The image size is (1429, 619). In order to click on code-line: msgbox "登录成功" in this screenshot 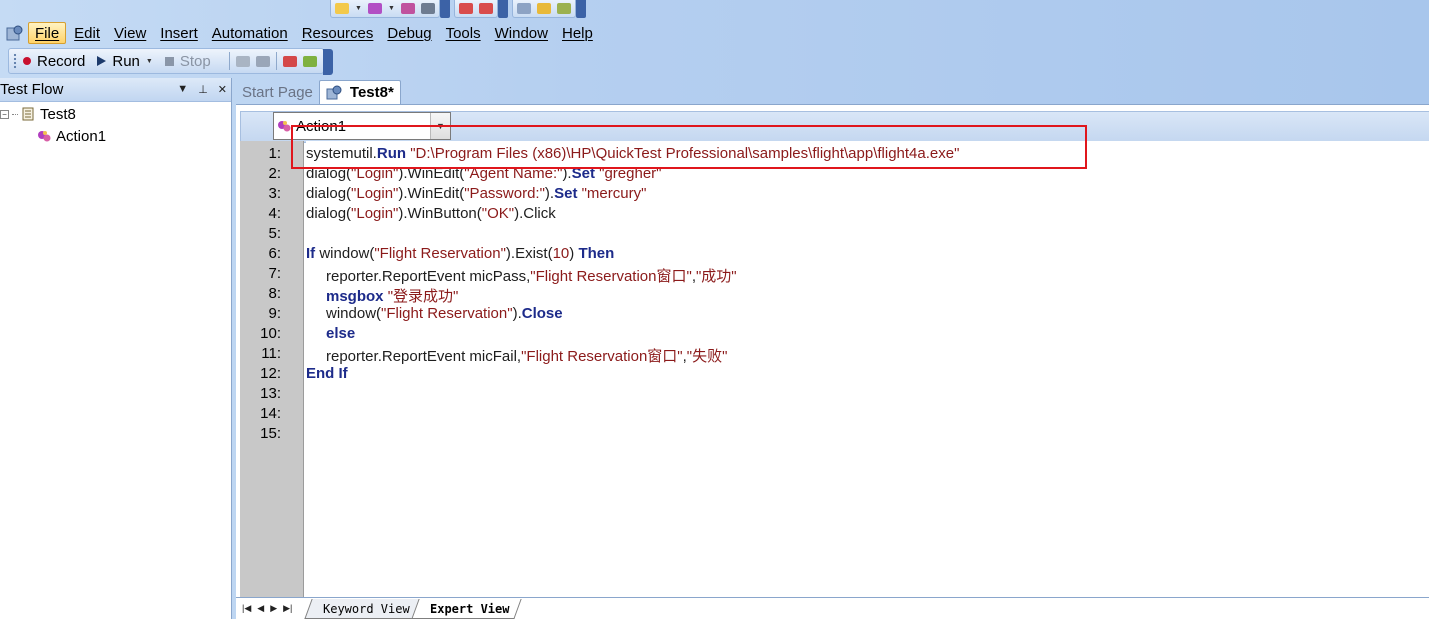, I will do `click(392, 295)`.